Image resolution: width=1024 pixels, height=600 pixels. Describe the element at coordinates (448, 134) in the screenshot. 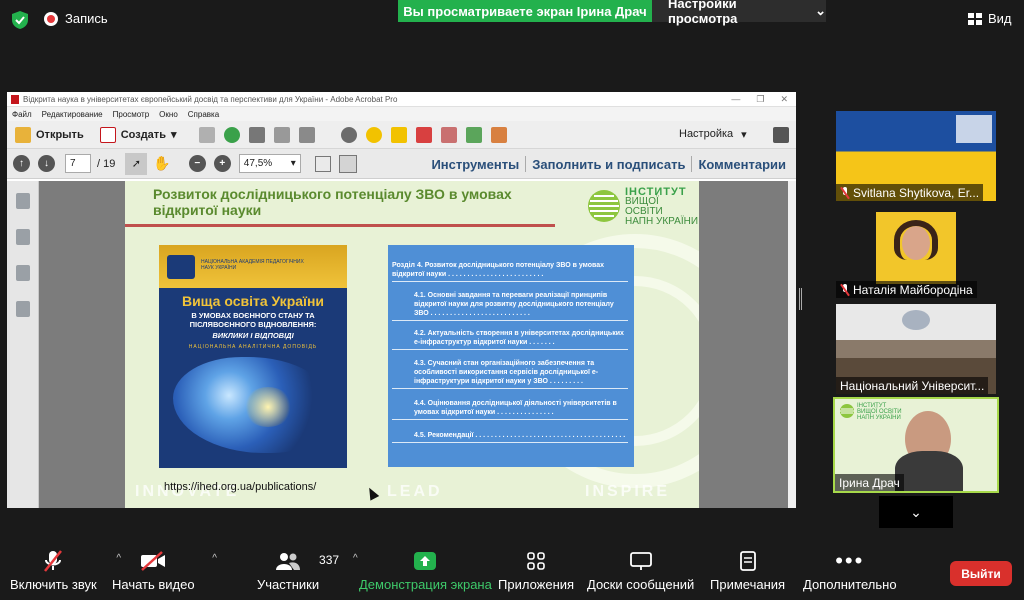

I see `redact-icon` at that location.